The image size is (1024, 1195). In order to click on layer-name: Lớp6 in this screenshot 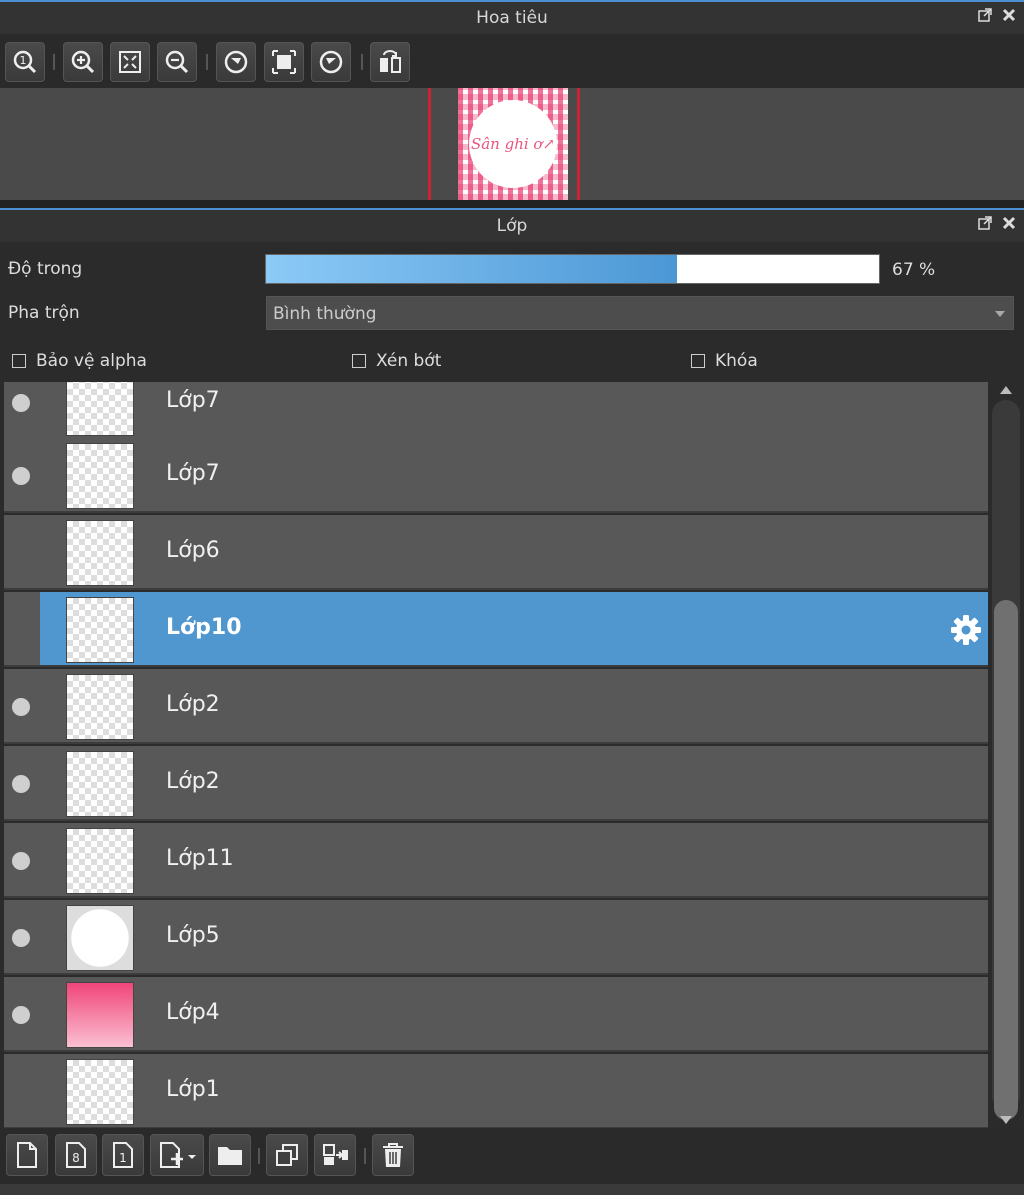, I will do `click(193, 550)`.